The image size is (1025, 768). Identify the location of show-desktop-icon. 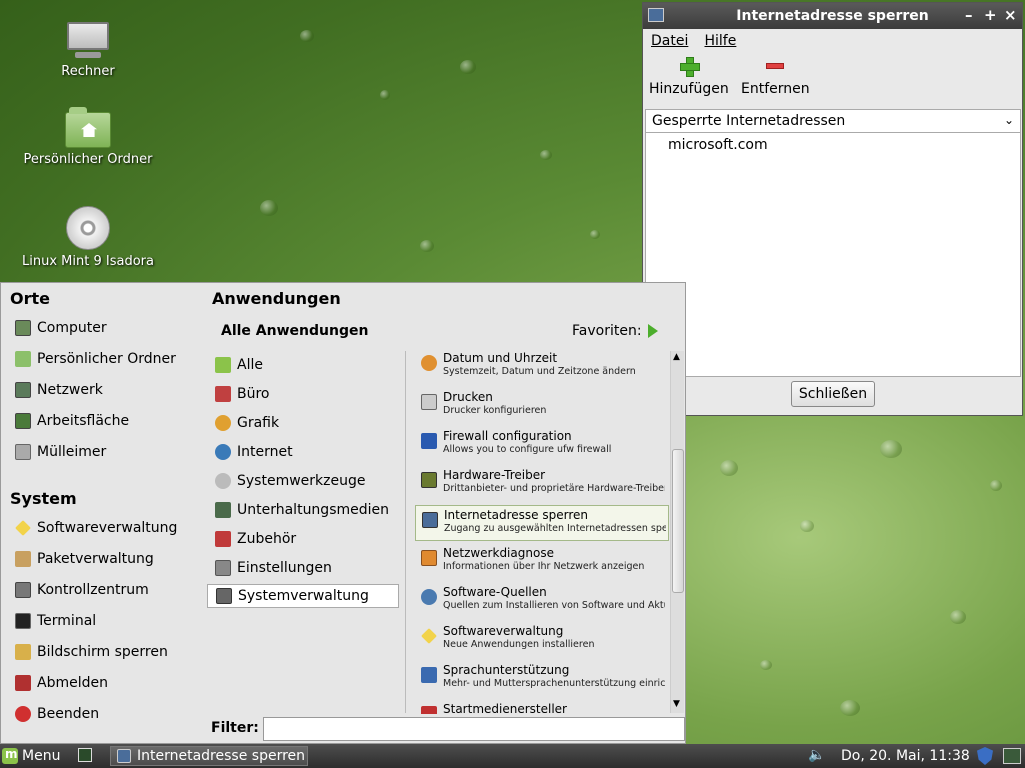
(85, 755).